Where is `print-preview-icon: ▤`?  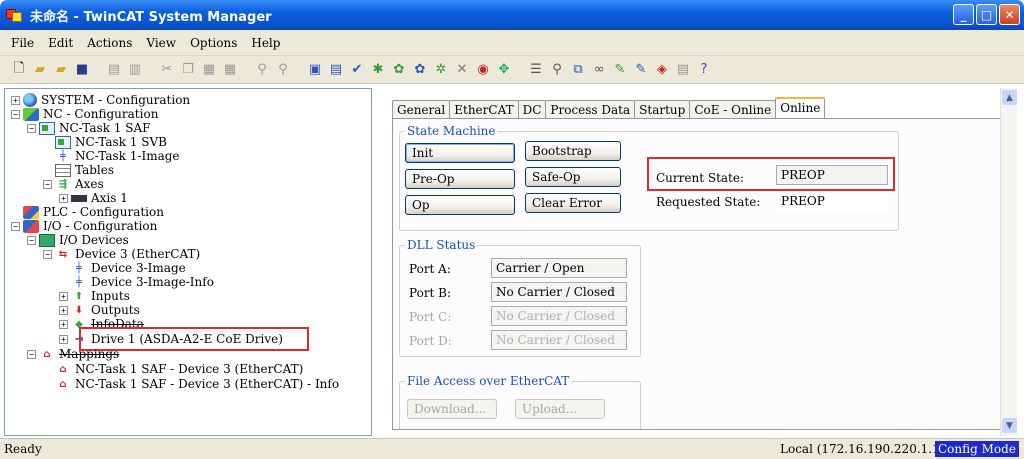
print-preview-icon: ▤ is located at coordinates (114, 70).